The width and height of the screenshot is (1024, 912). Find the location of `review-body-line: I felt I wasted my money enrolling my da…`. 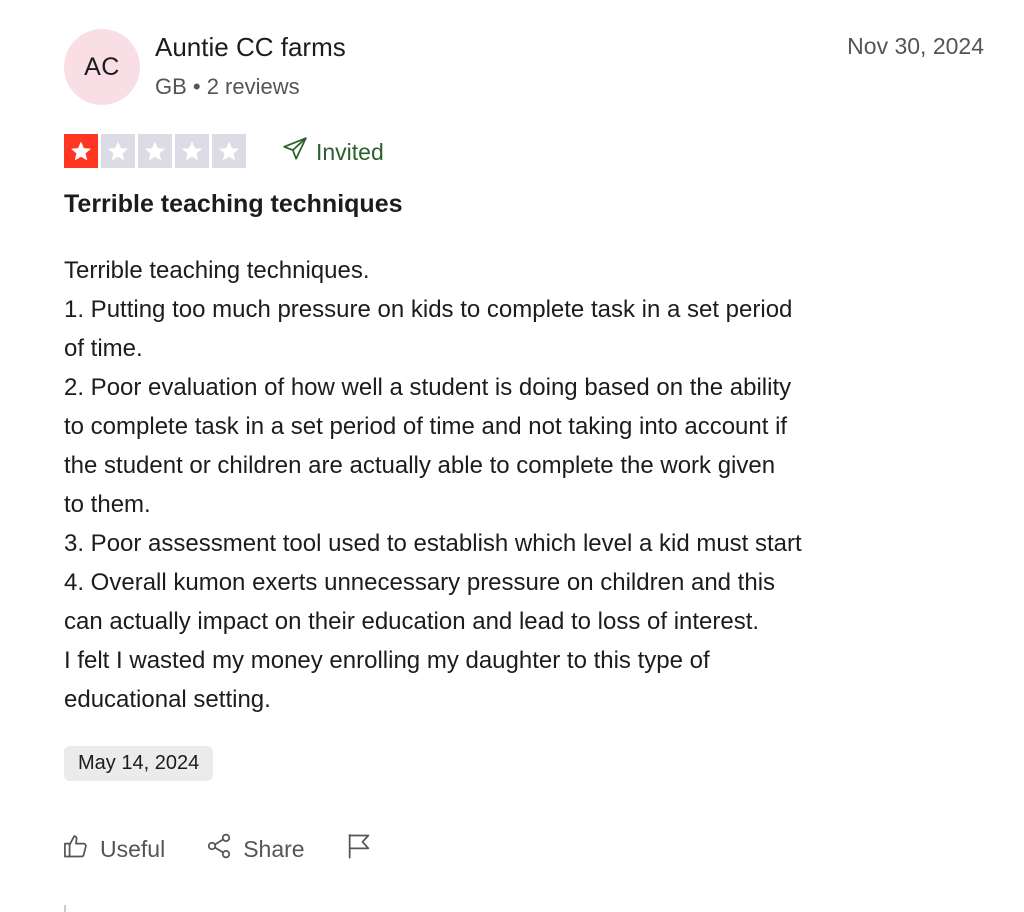

review-body-line: I felt I wasted my money enrolling my da… is located at coordinates (387, 660).